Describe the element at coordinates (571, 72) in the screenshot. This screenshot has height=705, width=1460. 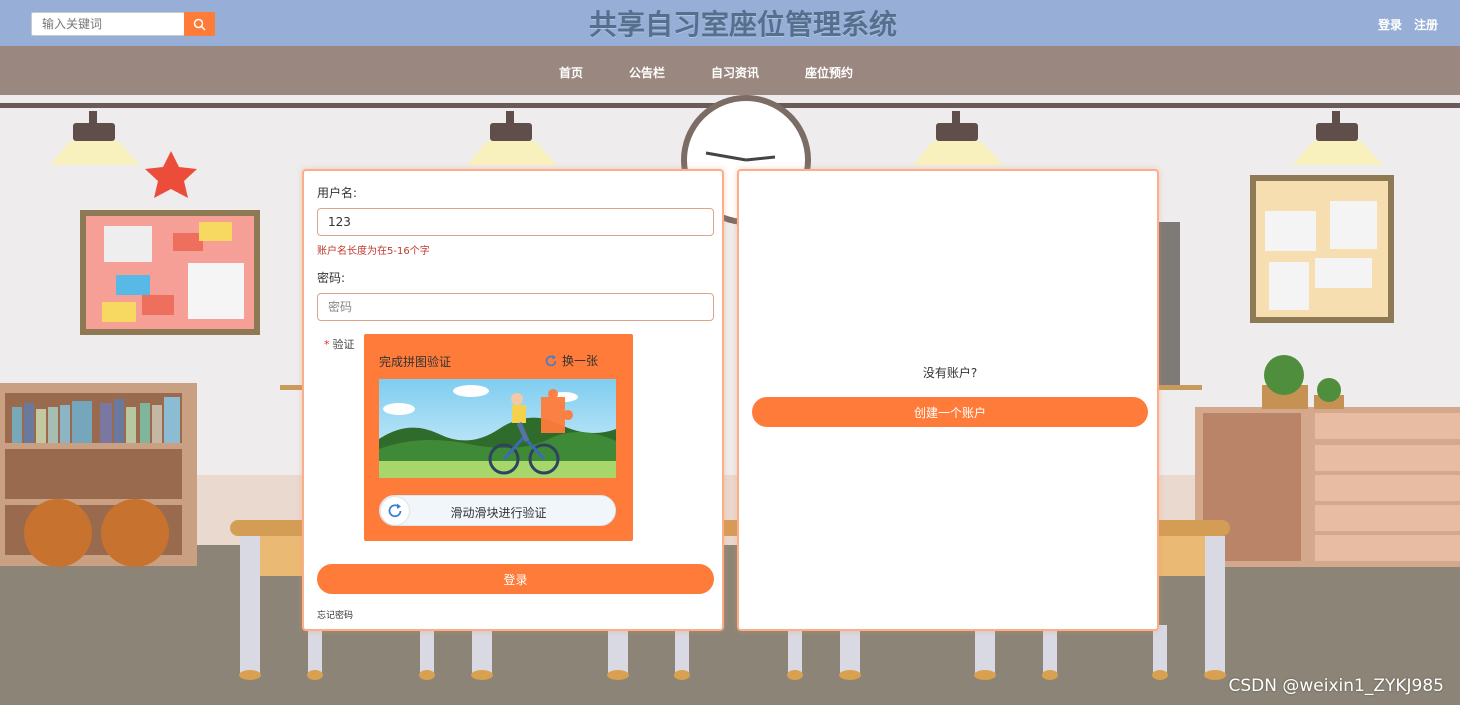
I see `nav-item-home: 首页` at that location.